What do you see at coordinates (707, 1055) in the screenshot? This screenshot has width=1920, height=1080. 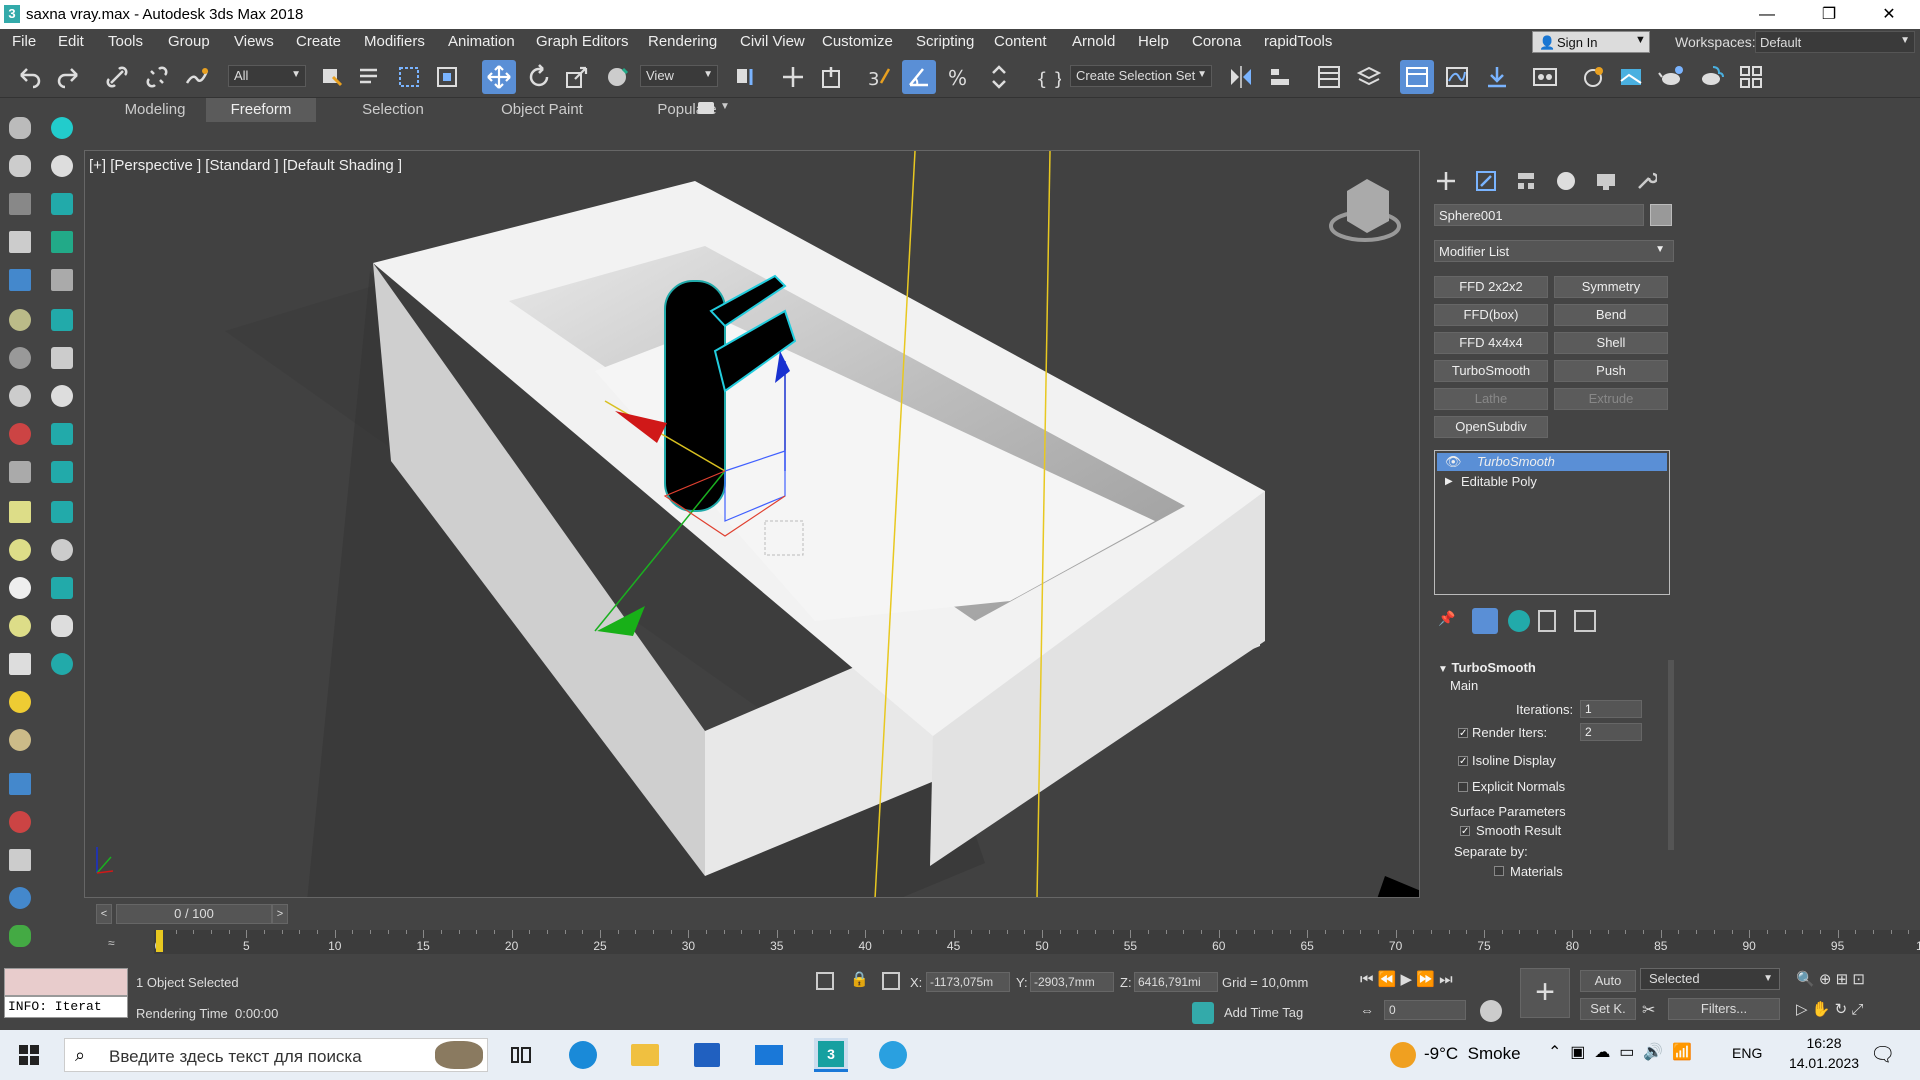 I see `microsoft-store-icon` at bounding box center [707, 1055].